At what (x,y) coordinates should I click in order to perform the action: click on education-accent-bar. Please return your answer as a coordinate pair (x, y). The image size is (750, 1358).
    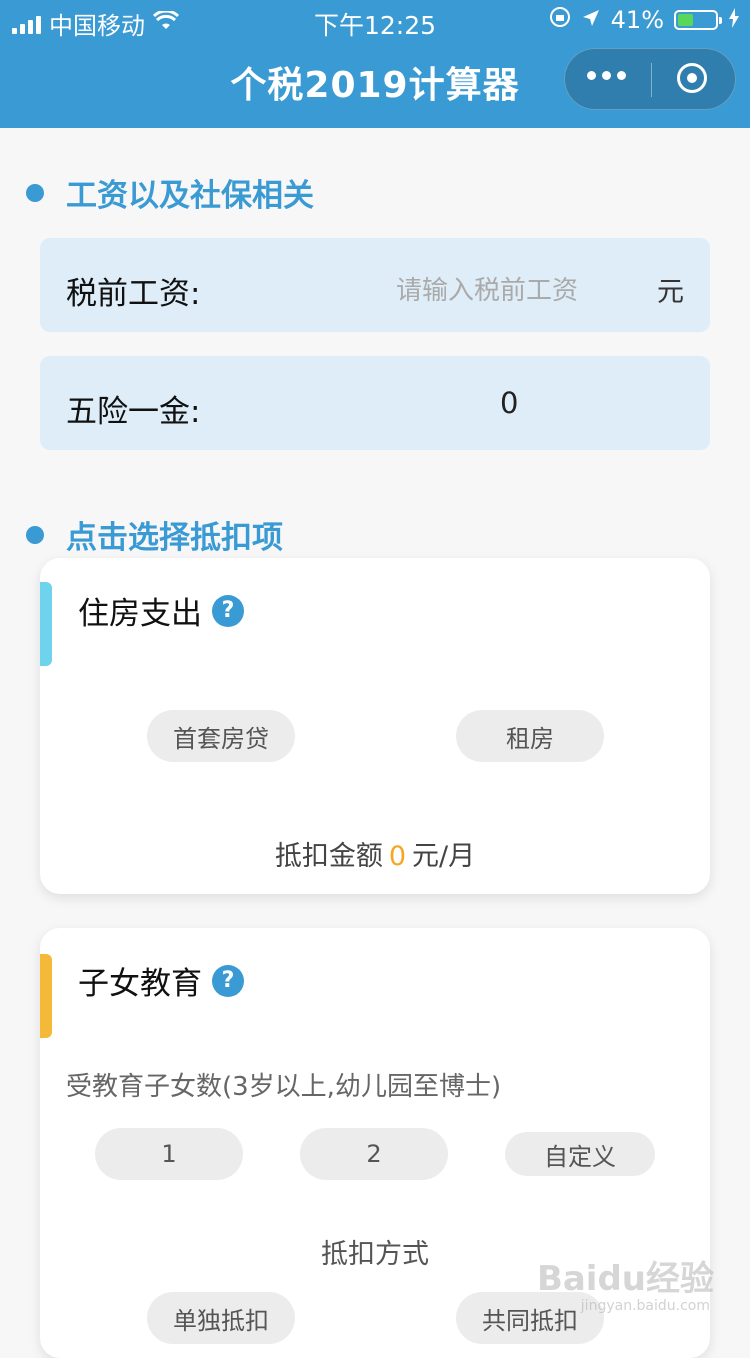
    Looking at the image, I should click on (46, 996).